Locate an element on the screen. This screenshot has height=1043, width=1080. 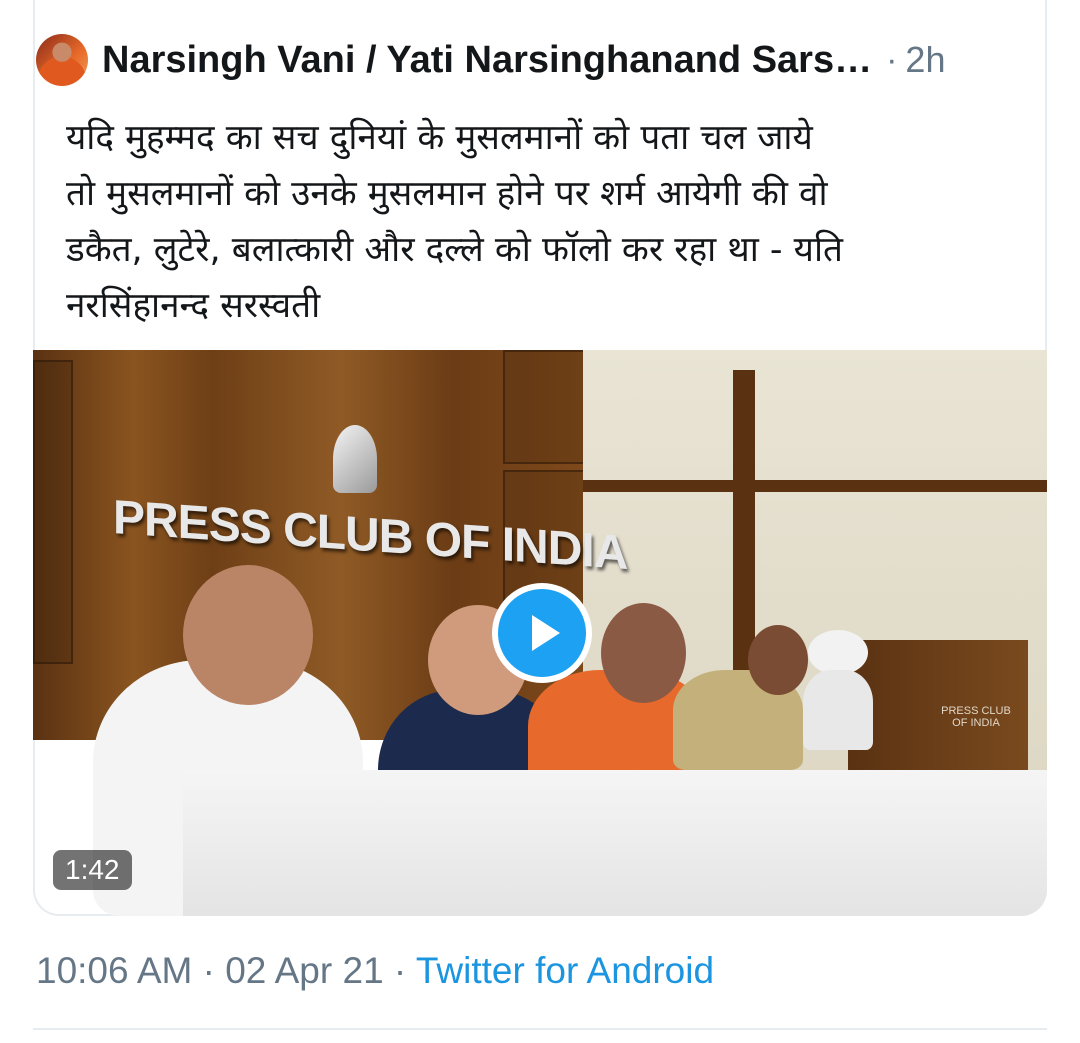
podium-sign: PRESS CLUB OF INDIA is located at coordinates (976, 717).